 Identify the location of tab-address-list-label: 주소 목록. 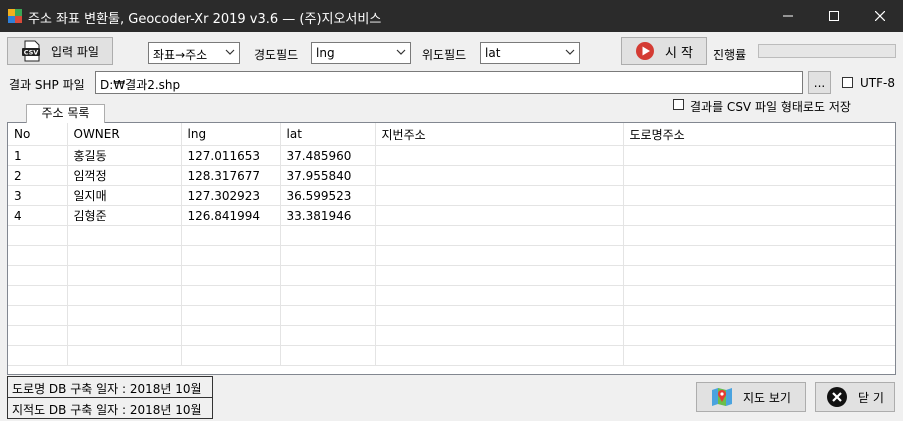
(65, 113).